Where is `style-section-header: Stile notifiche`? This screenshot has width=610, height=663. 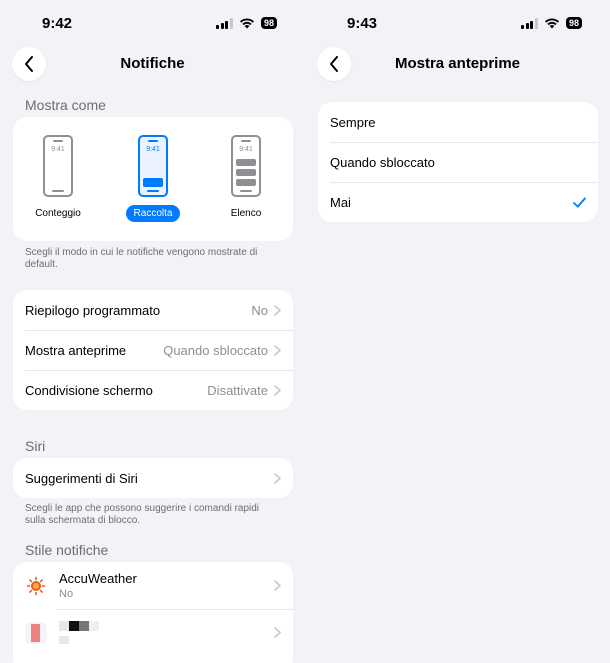
style-section-header: Stile notifiche is located at coordinates (67, 550).